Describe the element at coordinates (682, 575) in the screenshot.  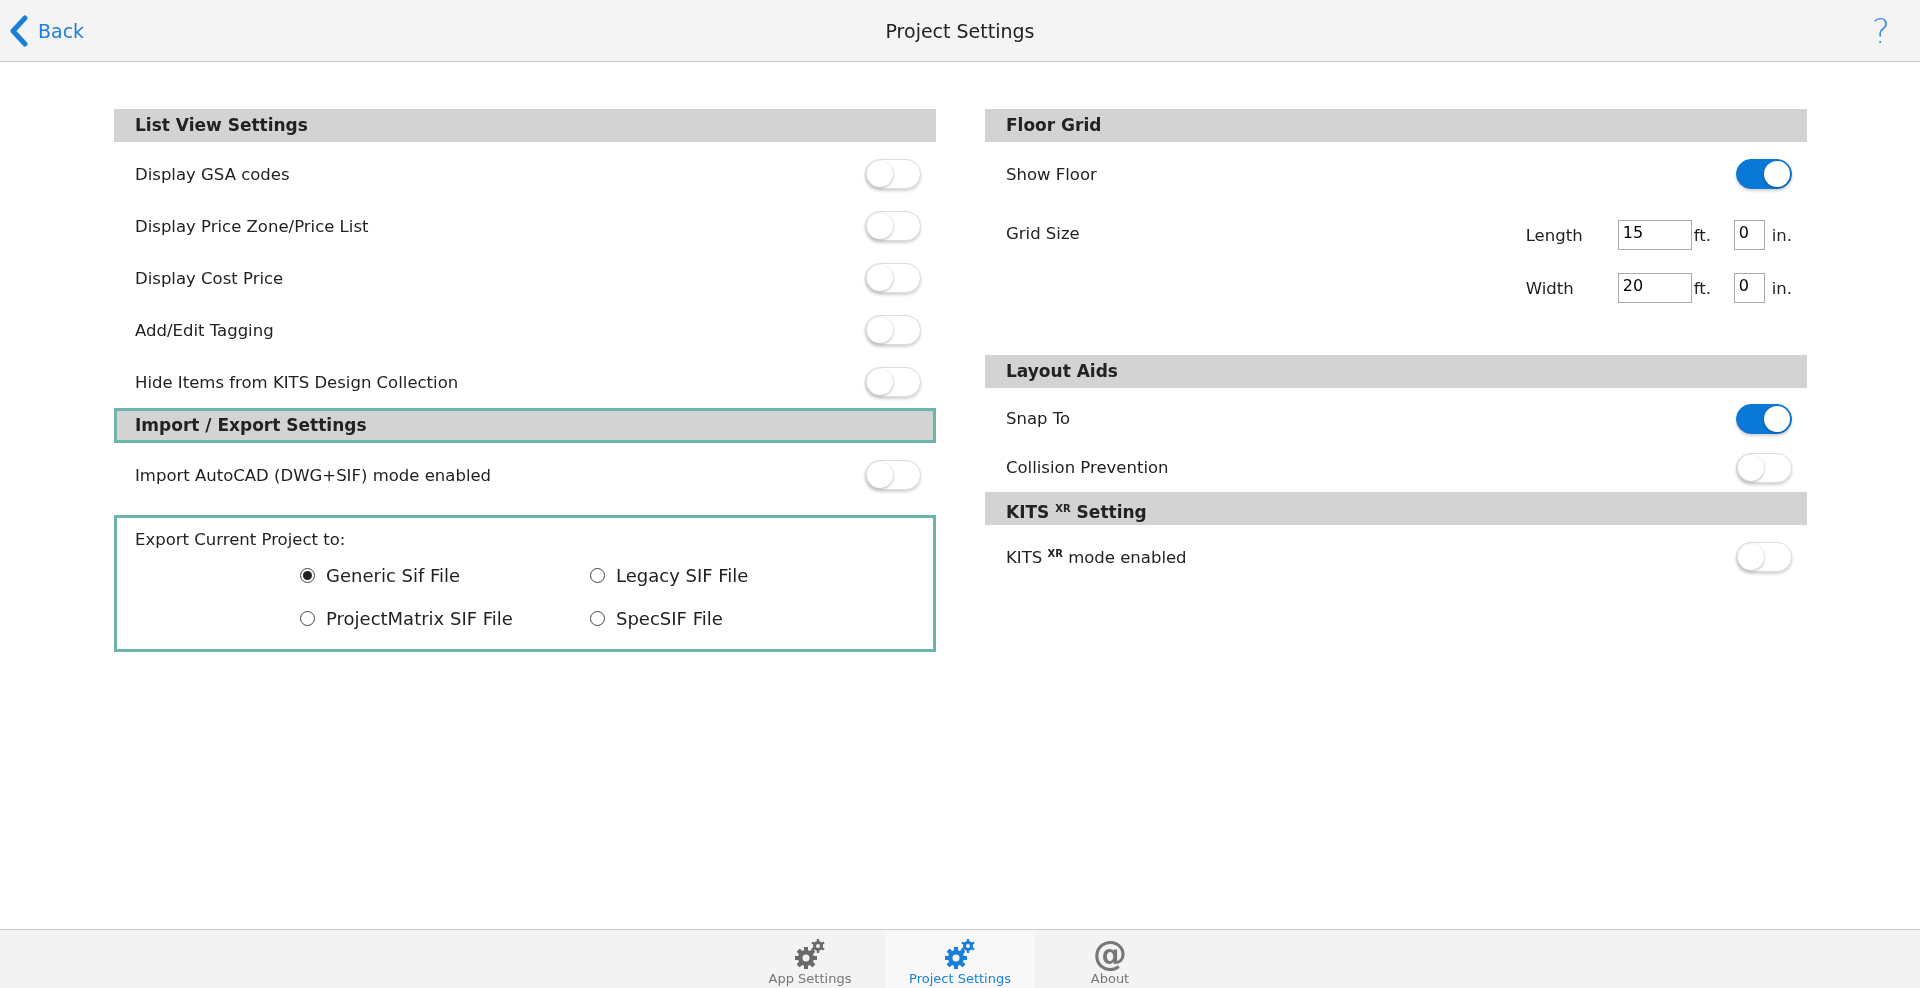
I see `radio-label: Legacy SIF File` at that location.